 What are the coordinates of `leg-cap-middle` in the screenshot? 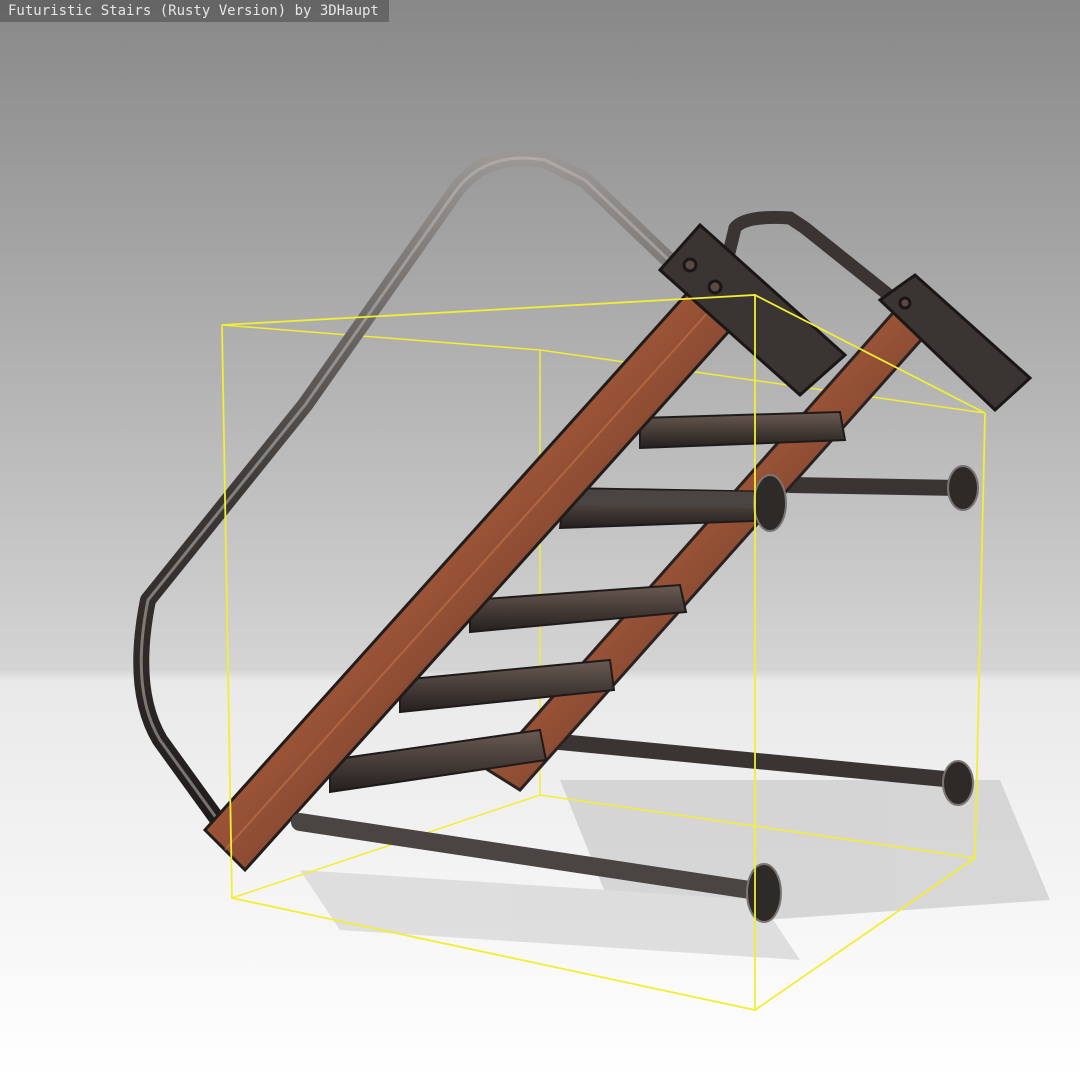 It's located at (770, 503).